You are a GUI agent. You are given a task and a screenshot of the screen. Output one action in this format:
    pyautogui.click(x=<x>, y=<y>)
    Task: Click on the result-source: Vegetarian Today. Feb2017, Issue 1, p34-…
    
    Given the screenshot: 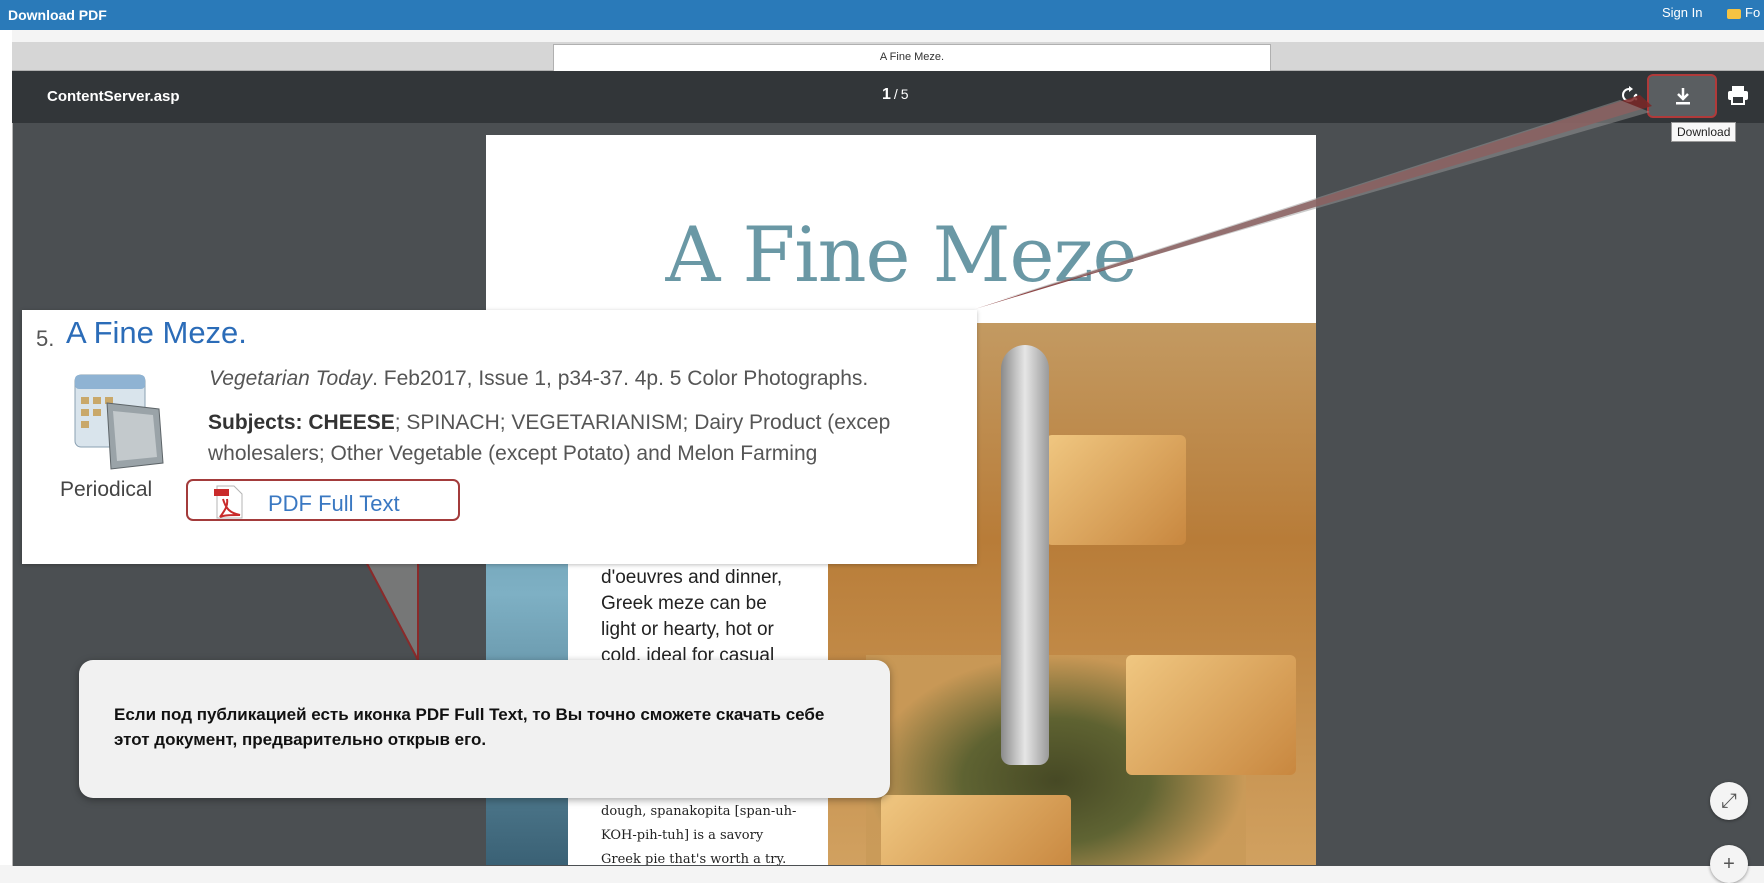 What is the action you would take?
    pyautogui.click(x=538, y=379)
    